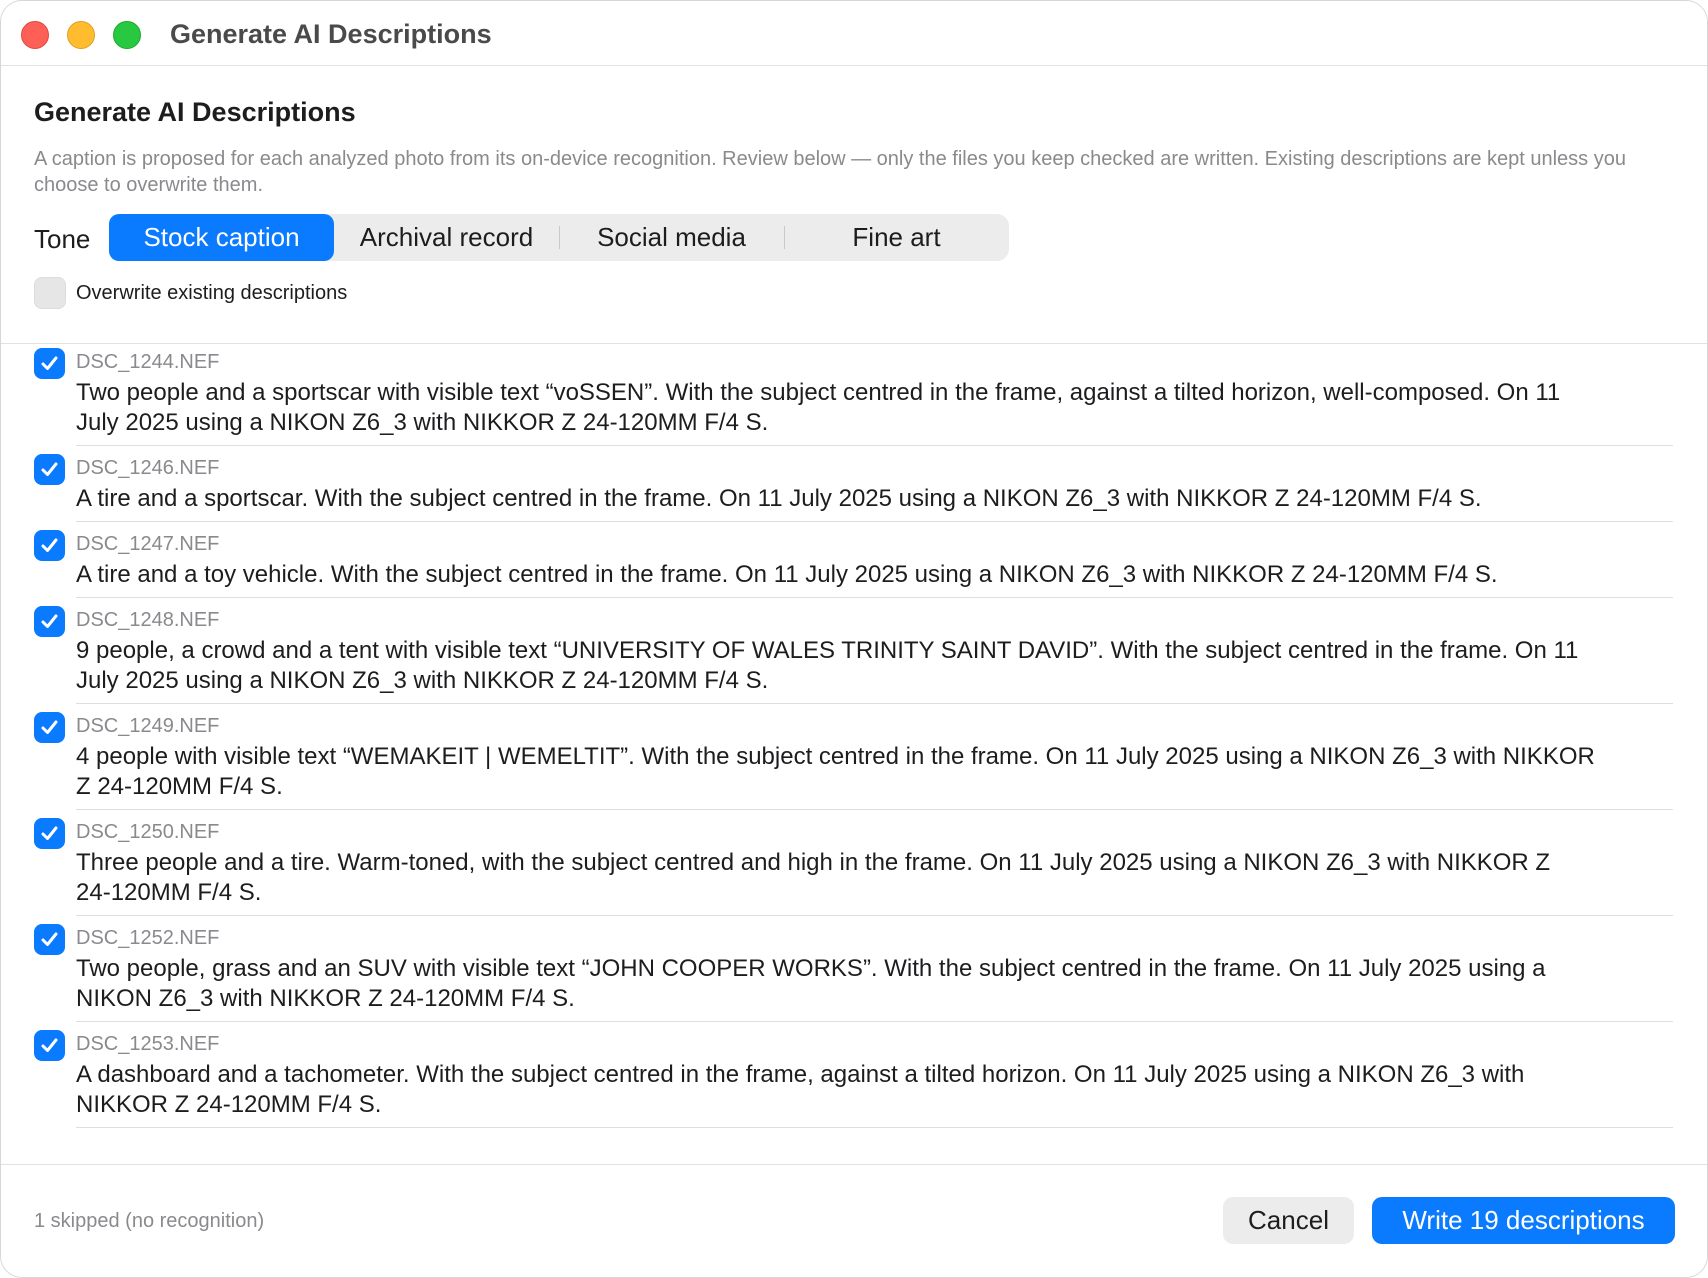 This screenshot has width=1708, height=1278. I want to click on description-line: Z 24-120MM F/4 S., so click(179, 786).